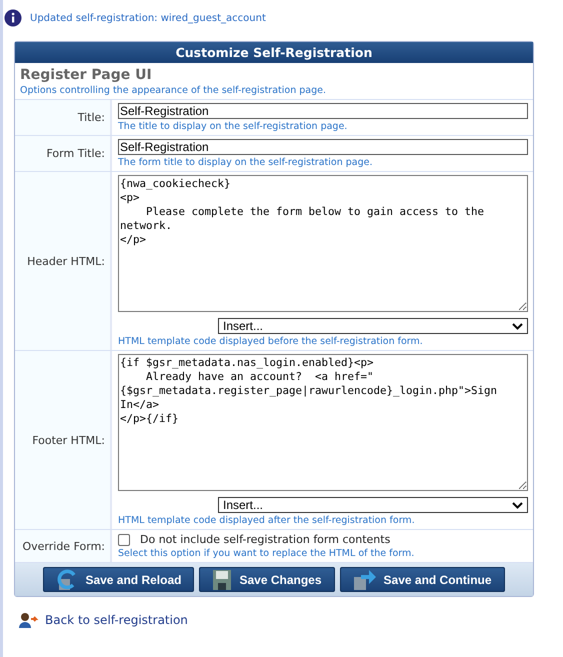 Image resolution: width=563 pixels, height=657 pixels. Describe the element at coordinates (148, 18) in the screenshot. I see `notice-message: Updated self-registration: wired_guest_account` at that location.